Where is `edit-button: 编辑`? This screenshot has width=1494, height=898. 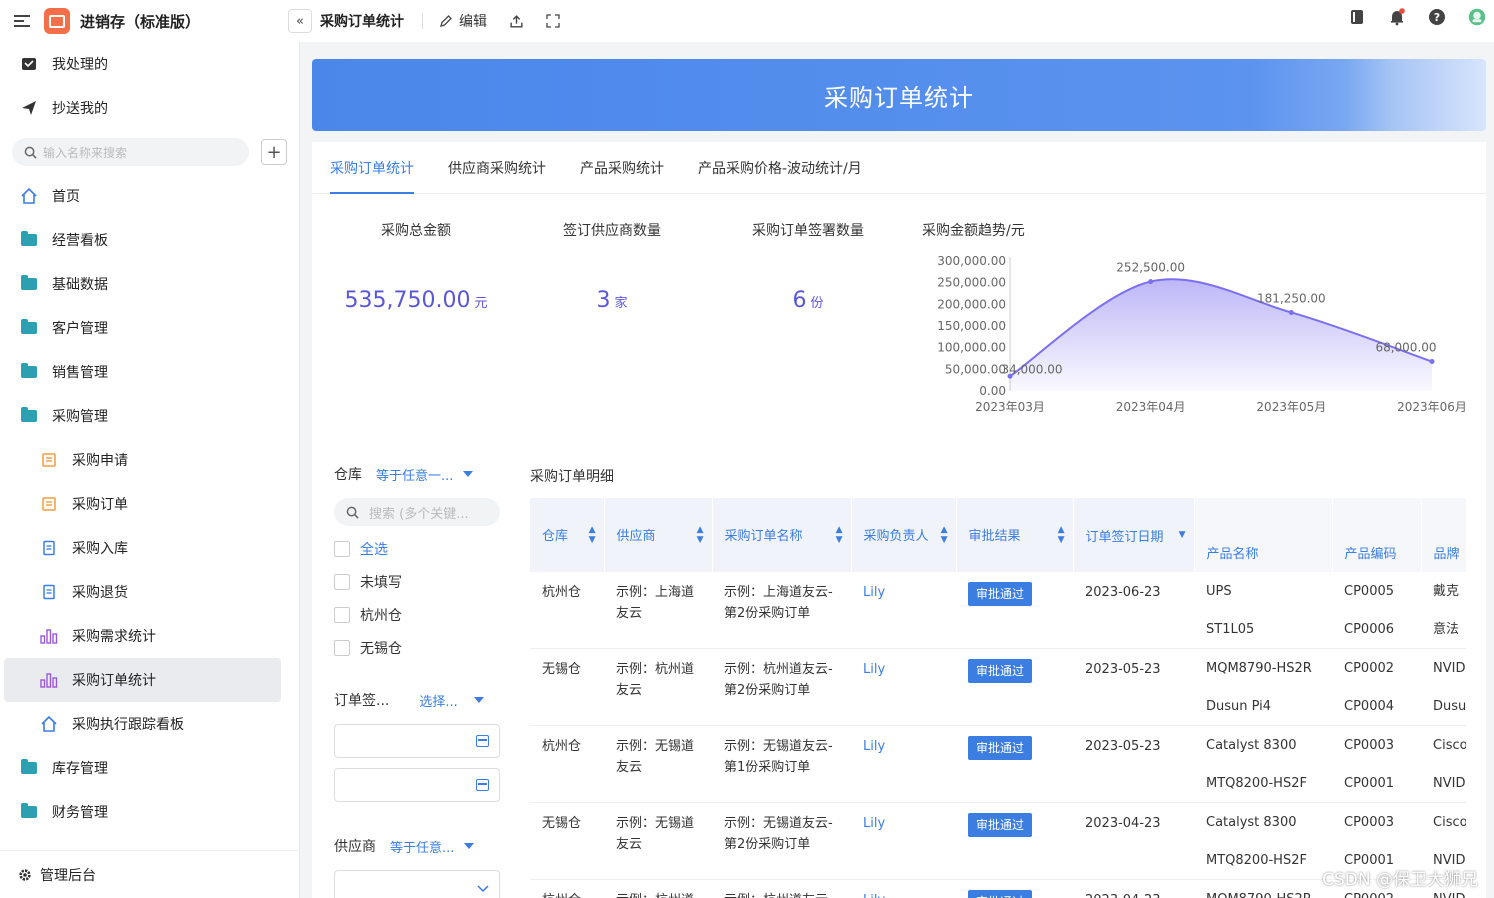 edit-button: 编辑 is located at coordinates (463, 21).